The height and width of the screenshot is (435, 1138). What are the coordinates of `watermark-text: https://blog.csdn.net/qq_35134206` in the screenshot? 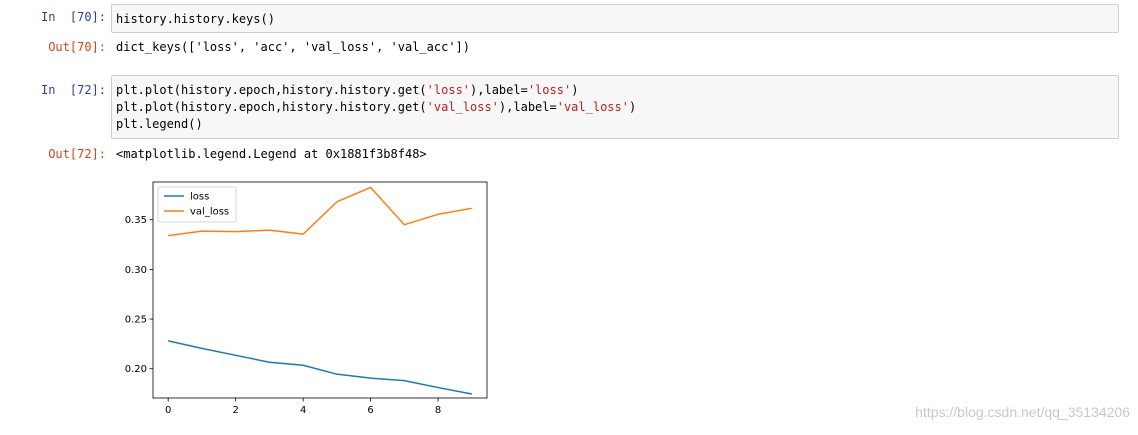 It's located at (1022, 412).